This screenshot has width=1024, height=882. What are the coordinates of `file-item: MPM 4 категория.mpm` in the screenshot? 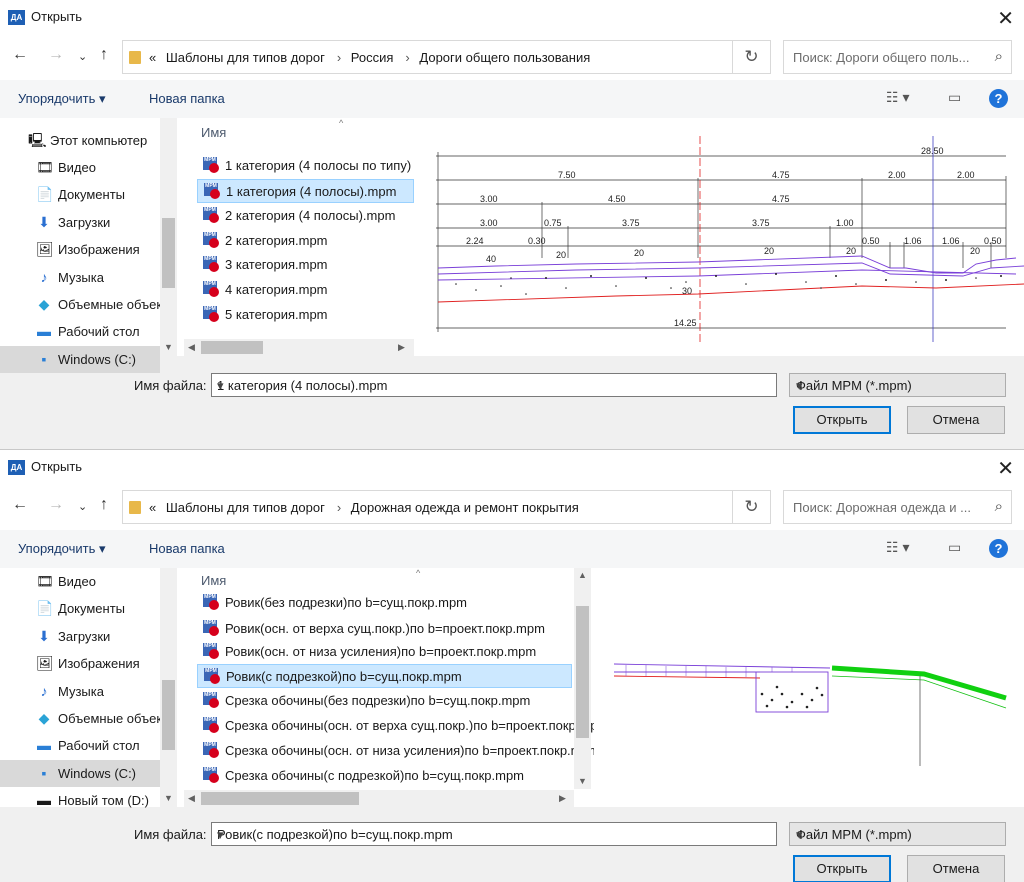 It's located at (305, 290).